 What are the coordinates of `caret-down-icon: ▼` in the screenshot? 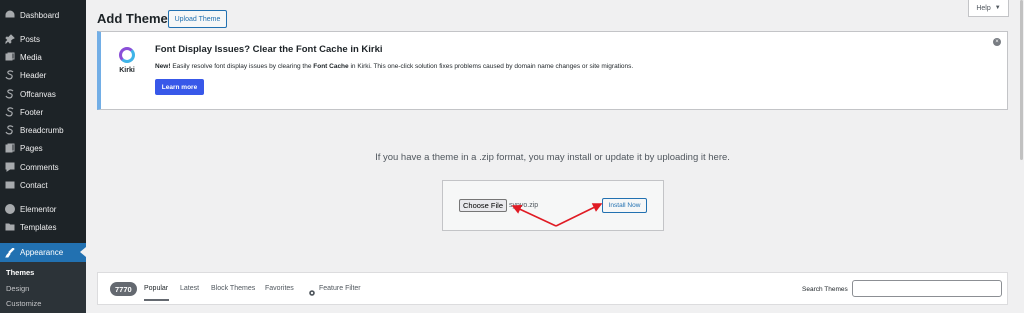 It's located at (997, 8).